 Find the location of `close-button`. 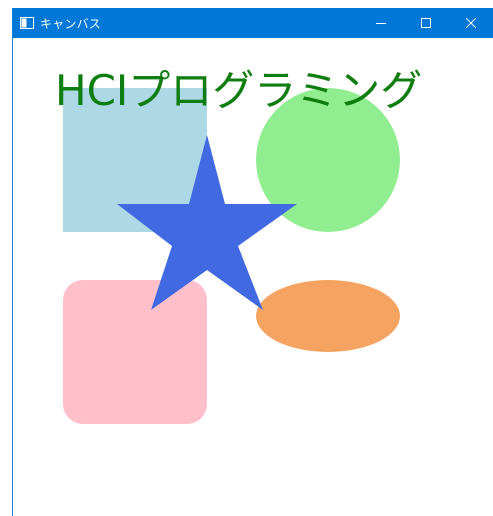

close-button is located at coordinates (470, 23).